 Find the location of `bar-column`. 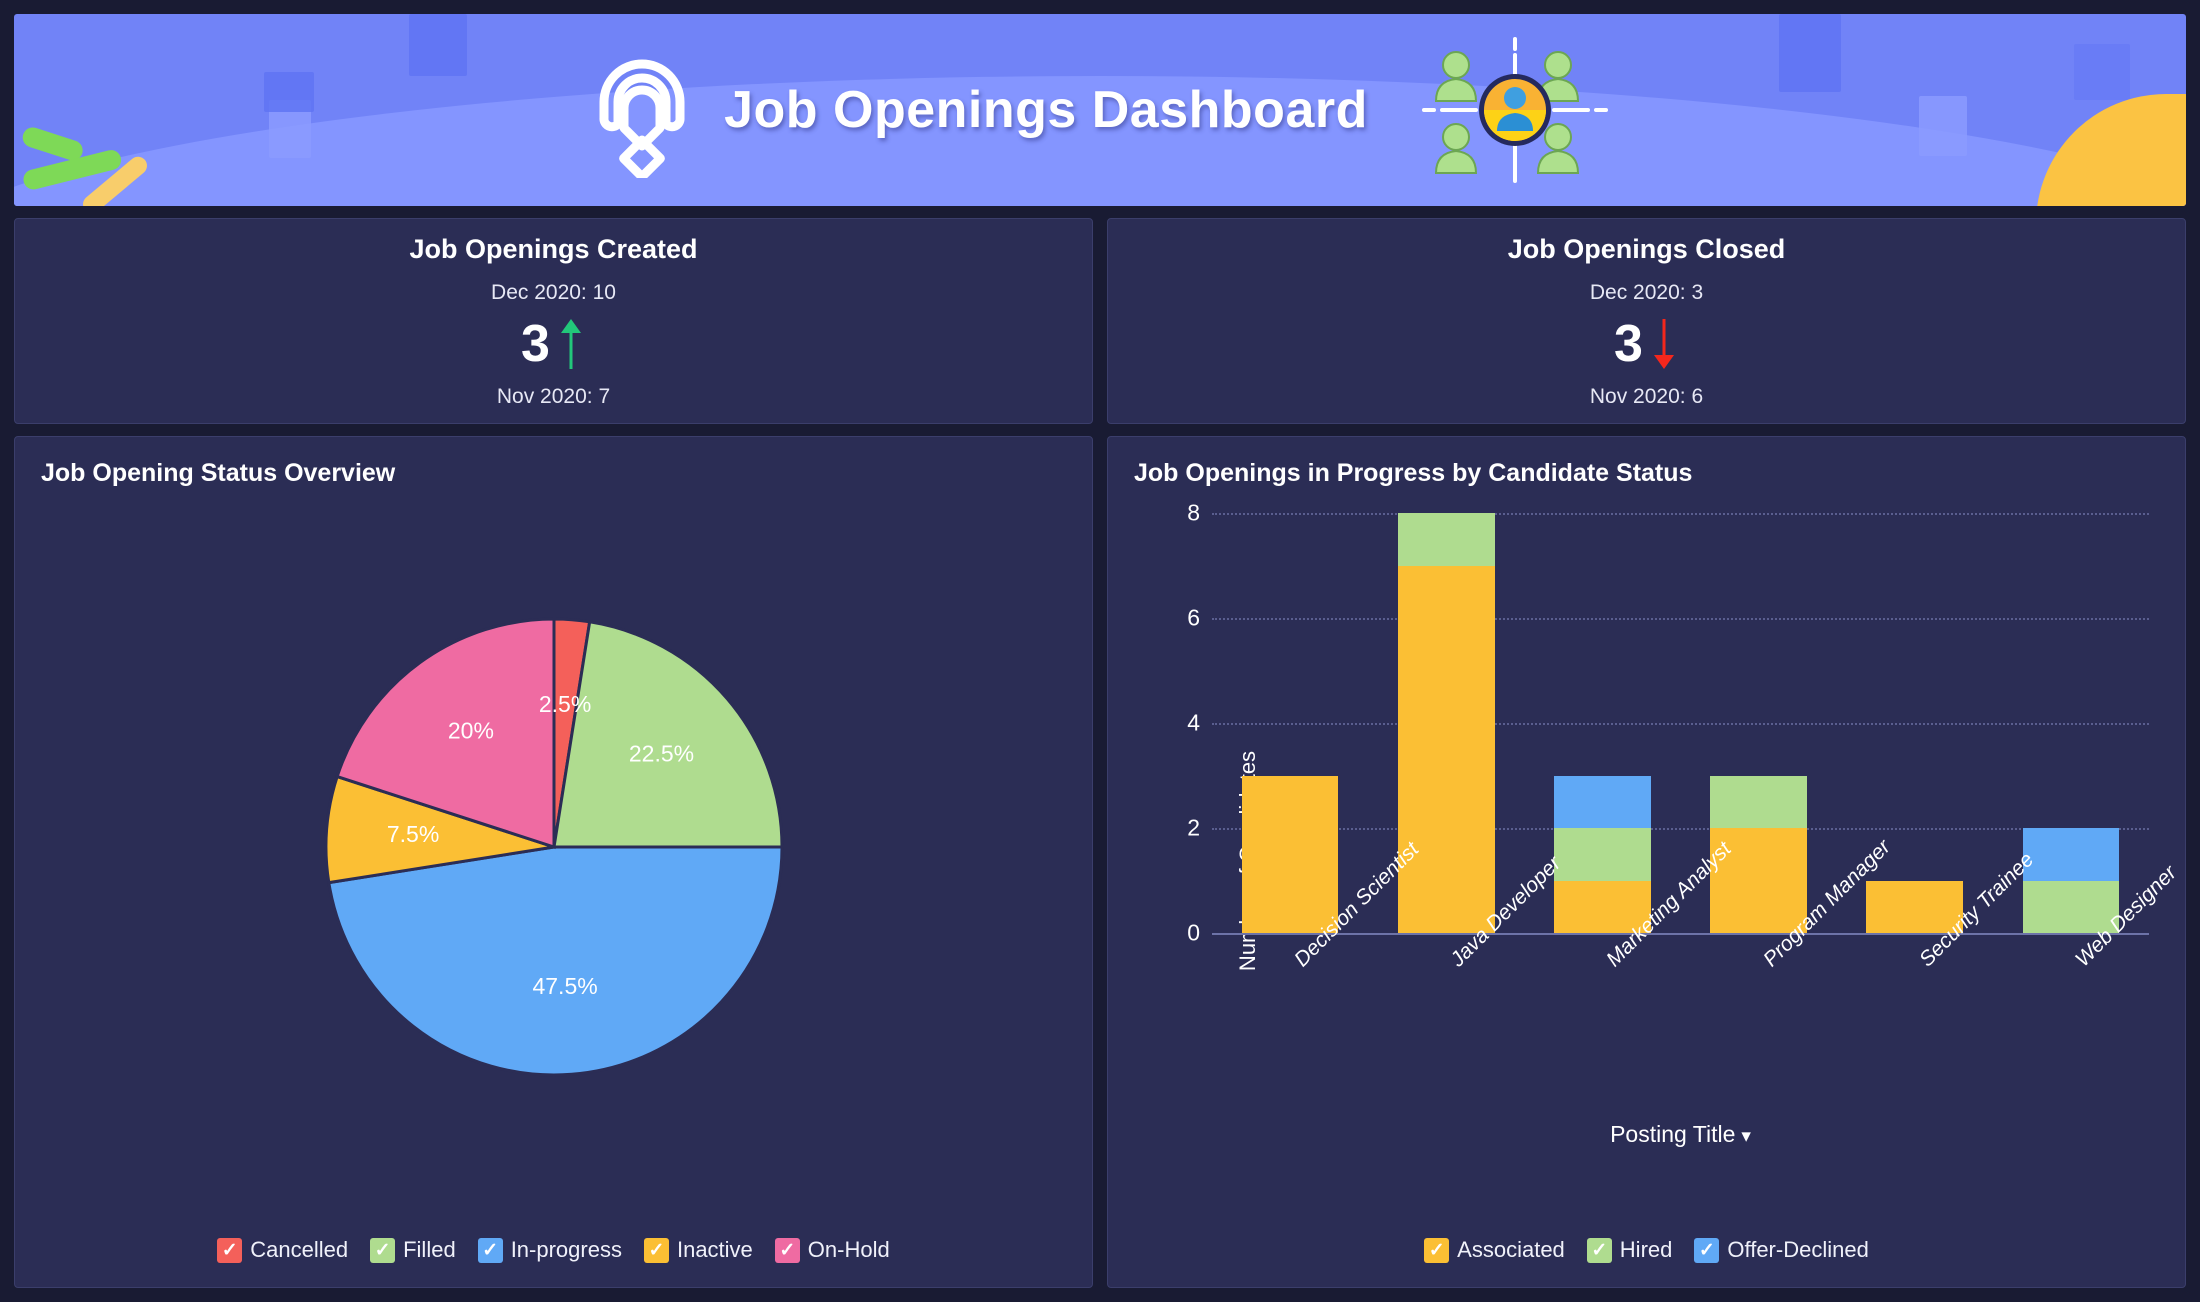

bar-column is located at coordinates (1290, 723).